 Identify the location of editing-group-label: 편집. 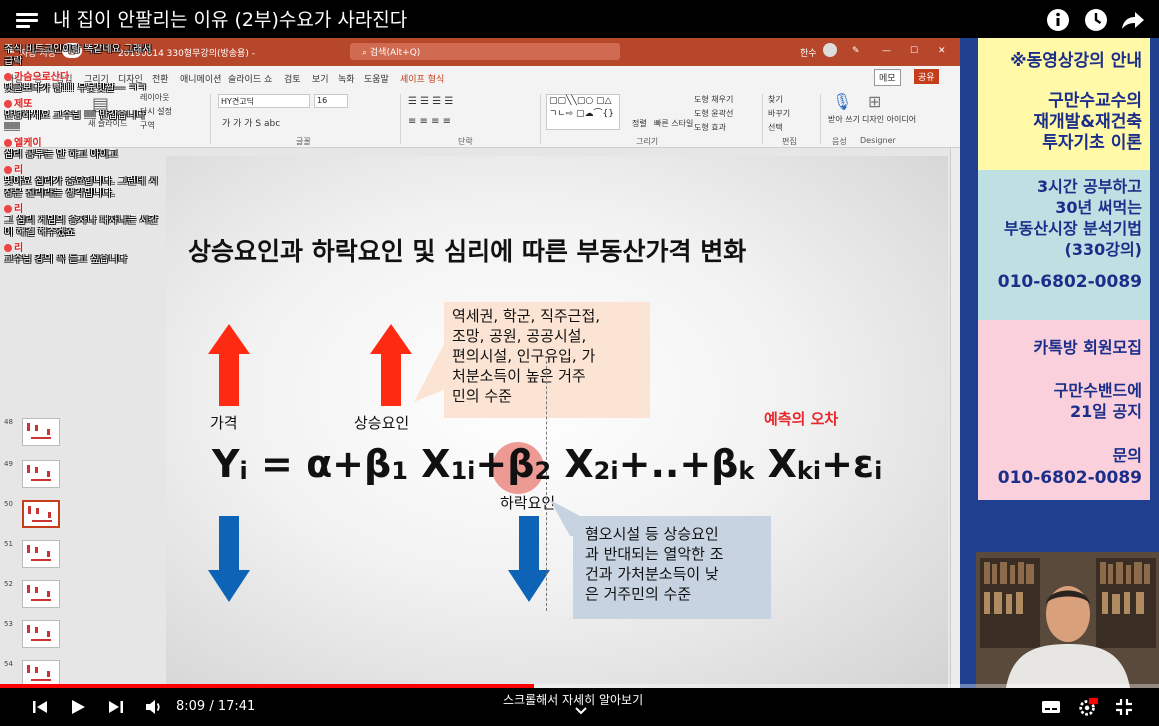
(789, 141).